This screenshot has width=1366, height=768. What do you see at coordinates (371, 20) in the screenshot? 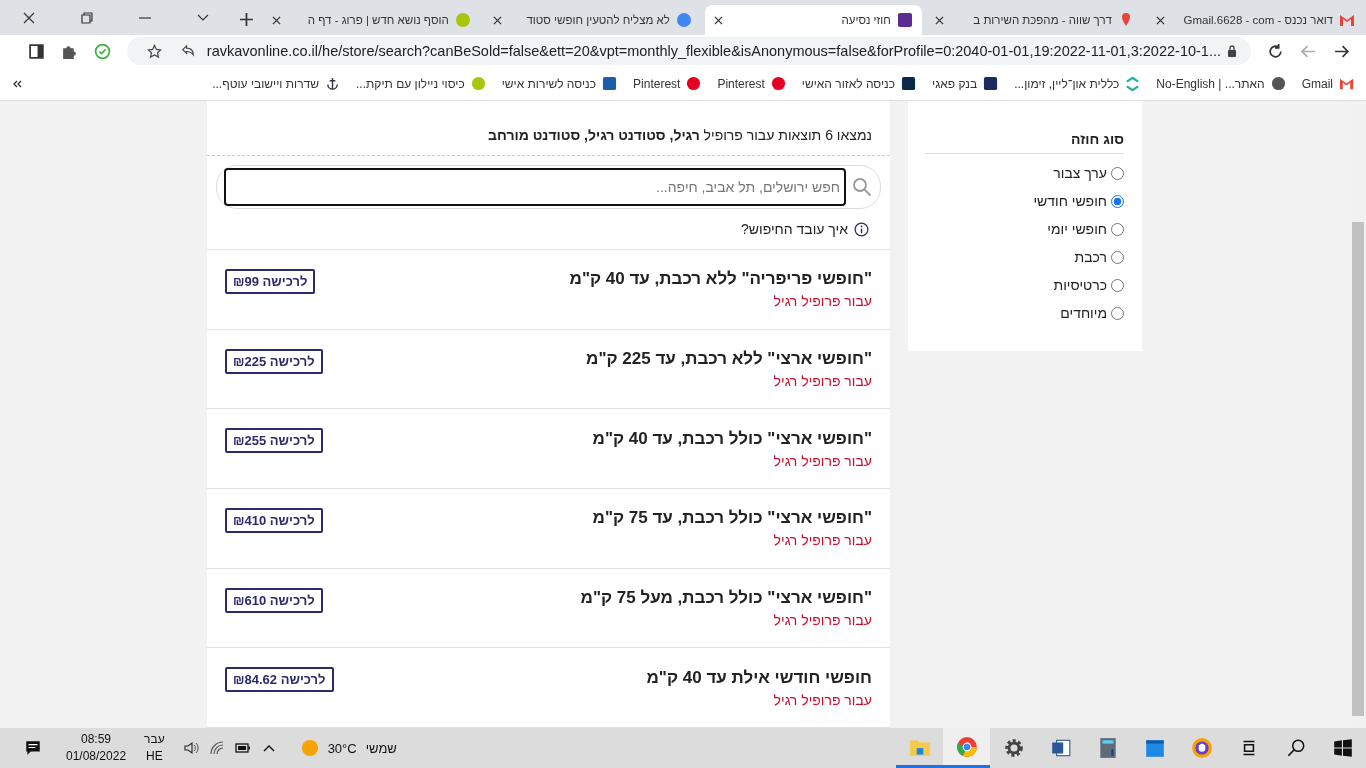
I see `browser-tab: הוסף נושא חדש | פרוג - דף ה` at bounding box center [371, 20].